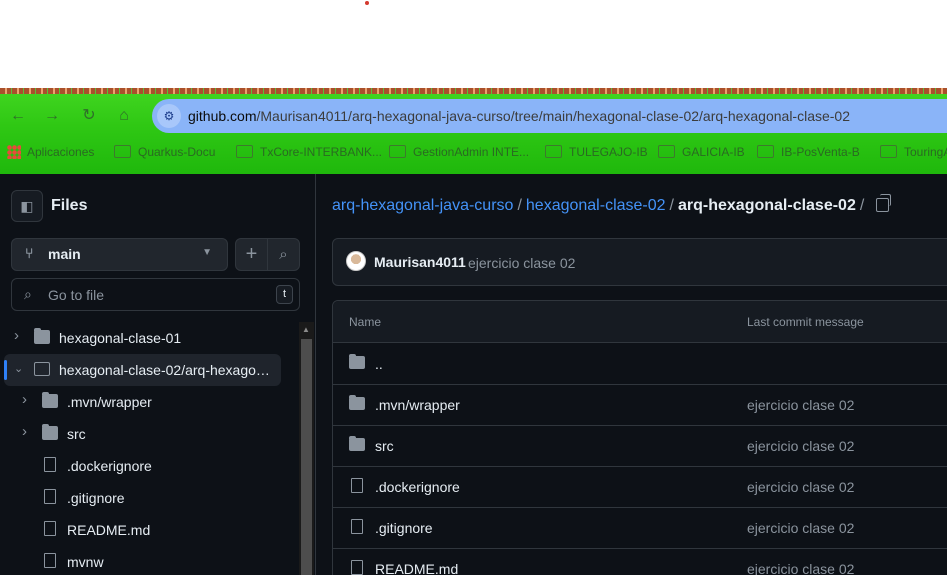 Image resolution: width=947 pixels, height=575 pixels. What do you see at coordinates (640, 528) in the screenshot?
I see `table-row: .gitignore ejercicio clase 02` at bounding box center [640, 528].